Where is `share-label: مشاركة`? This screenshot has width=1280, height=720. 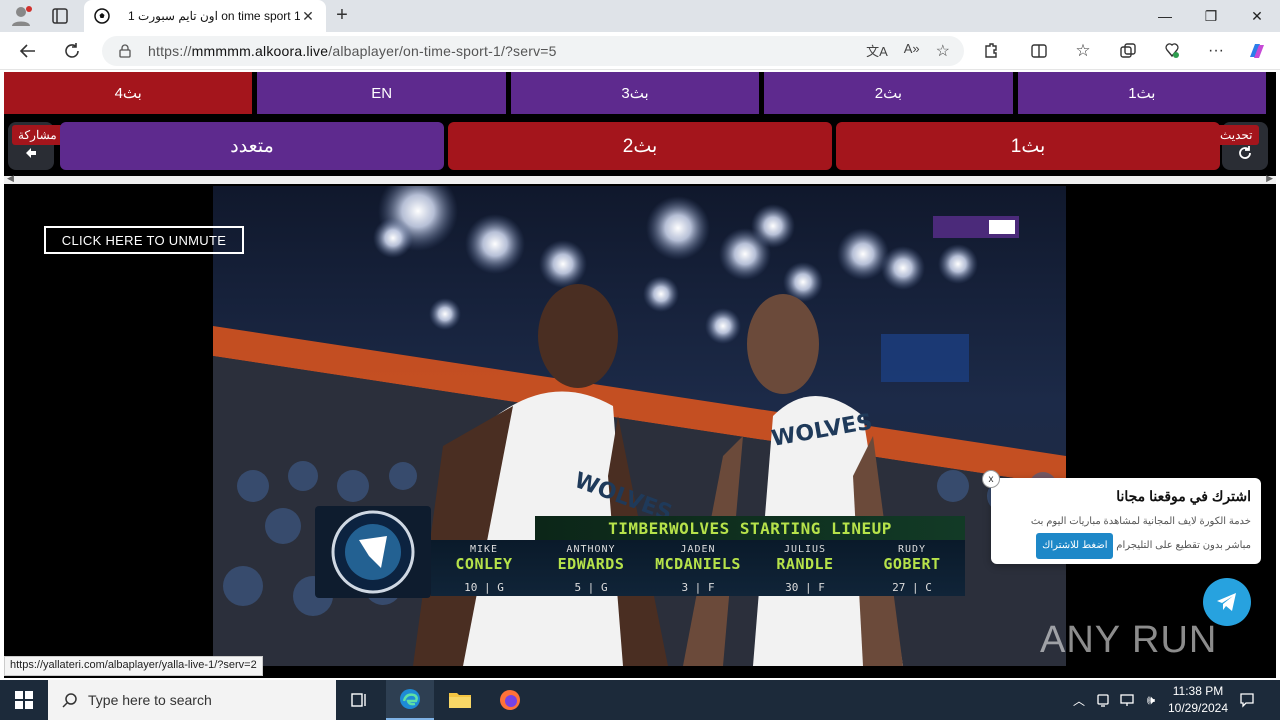 share-label: مشاركة is located at coordinates (37, 135).